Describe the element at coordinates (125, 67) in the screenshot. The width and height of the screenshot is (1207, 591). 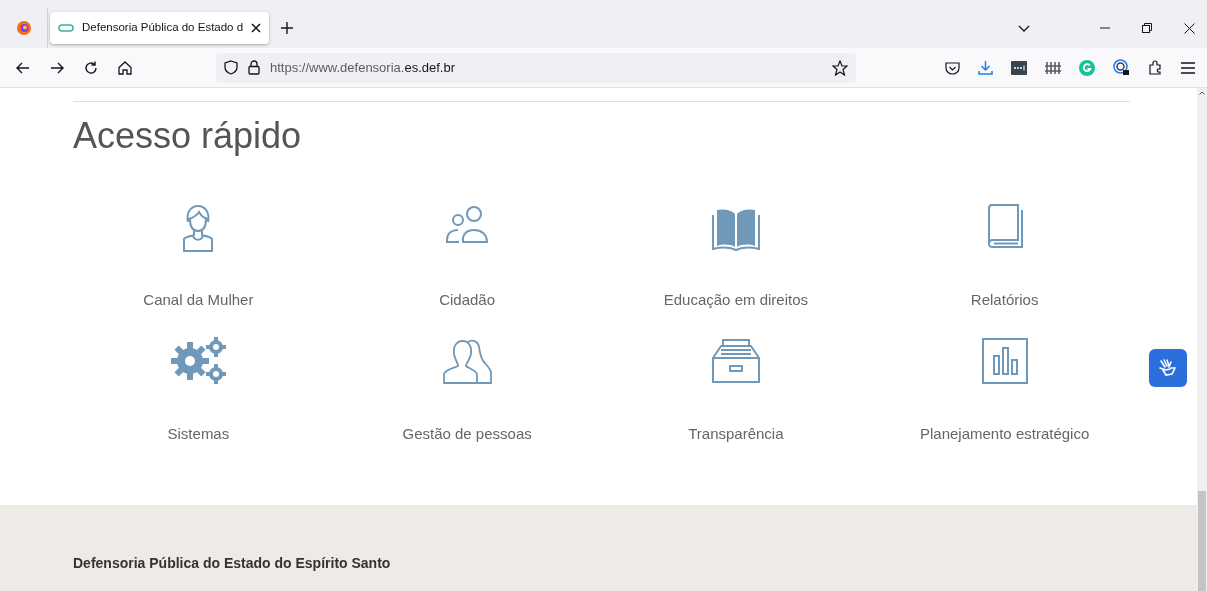
I see `home-icon` at that location.